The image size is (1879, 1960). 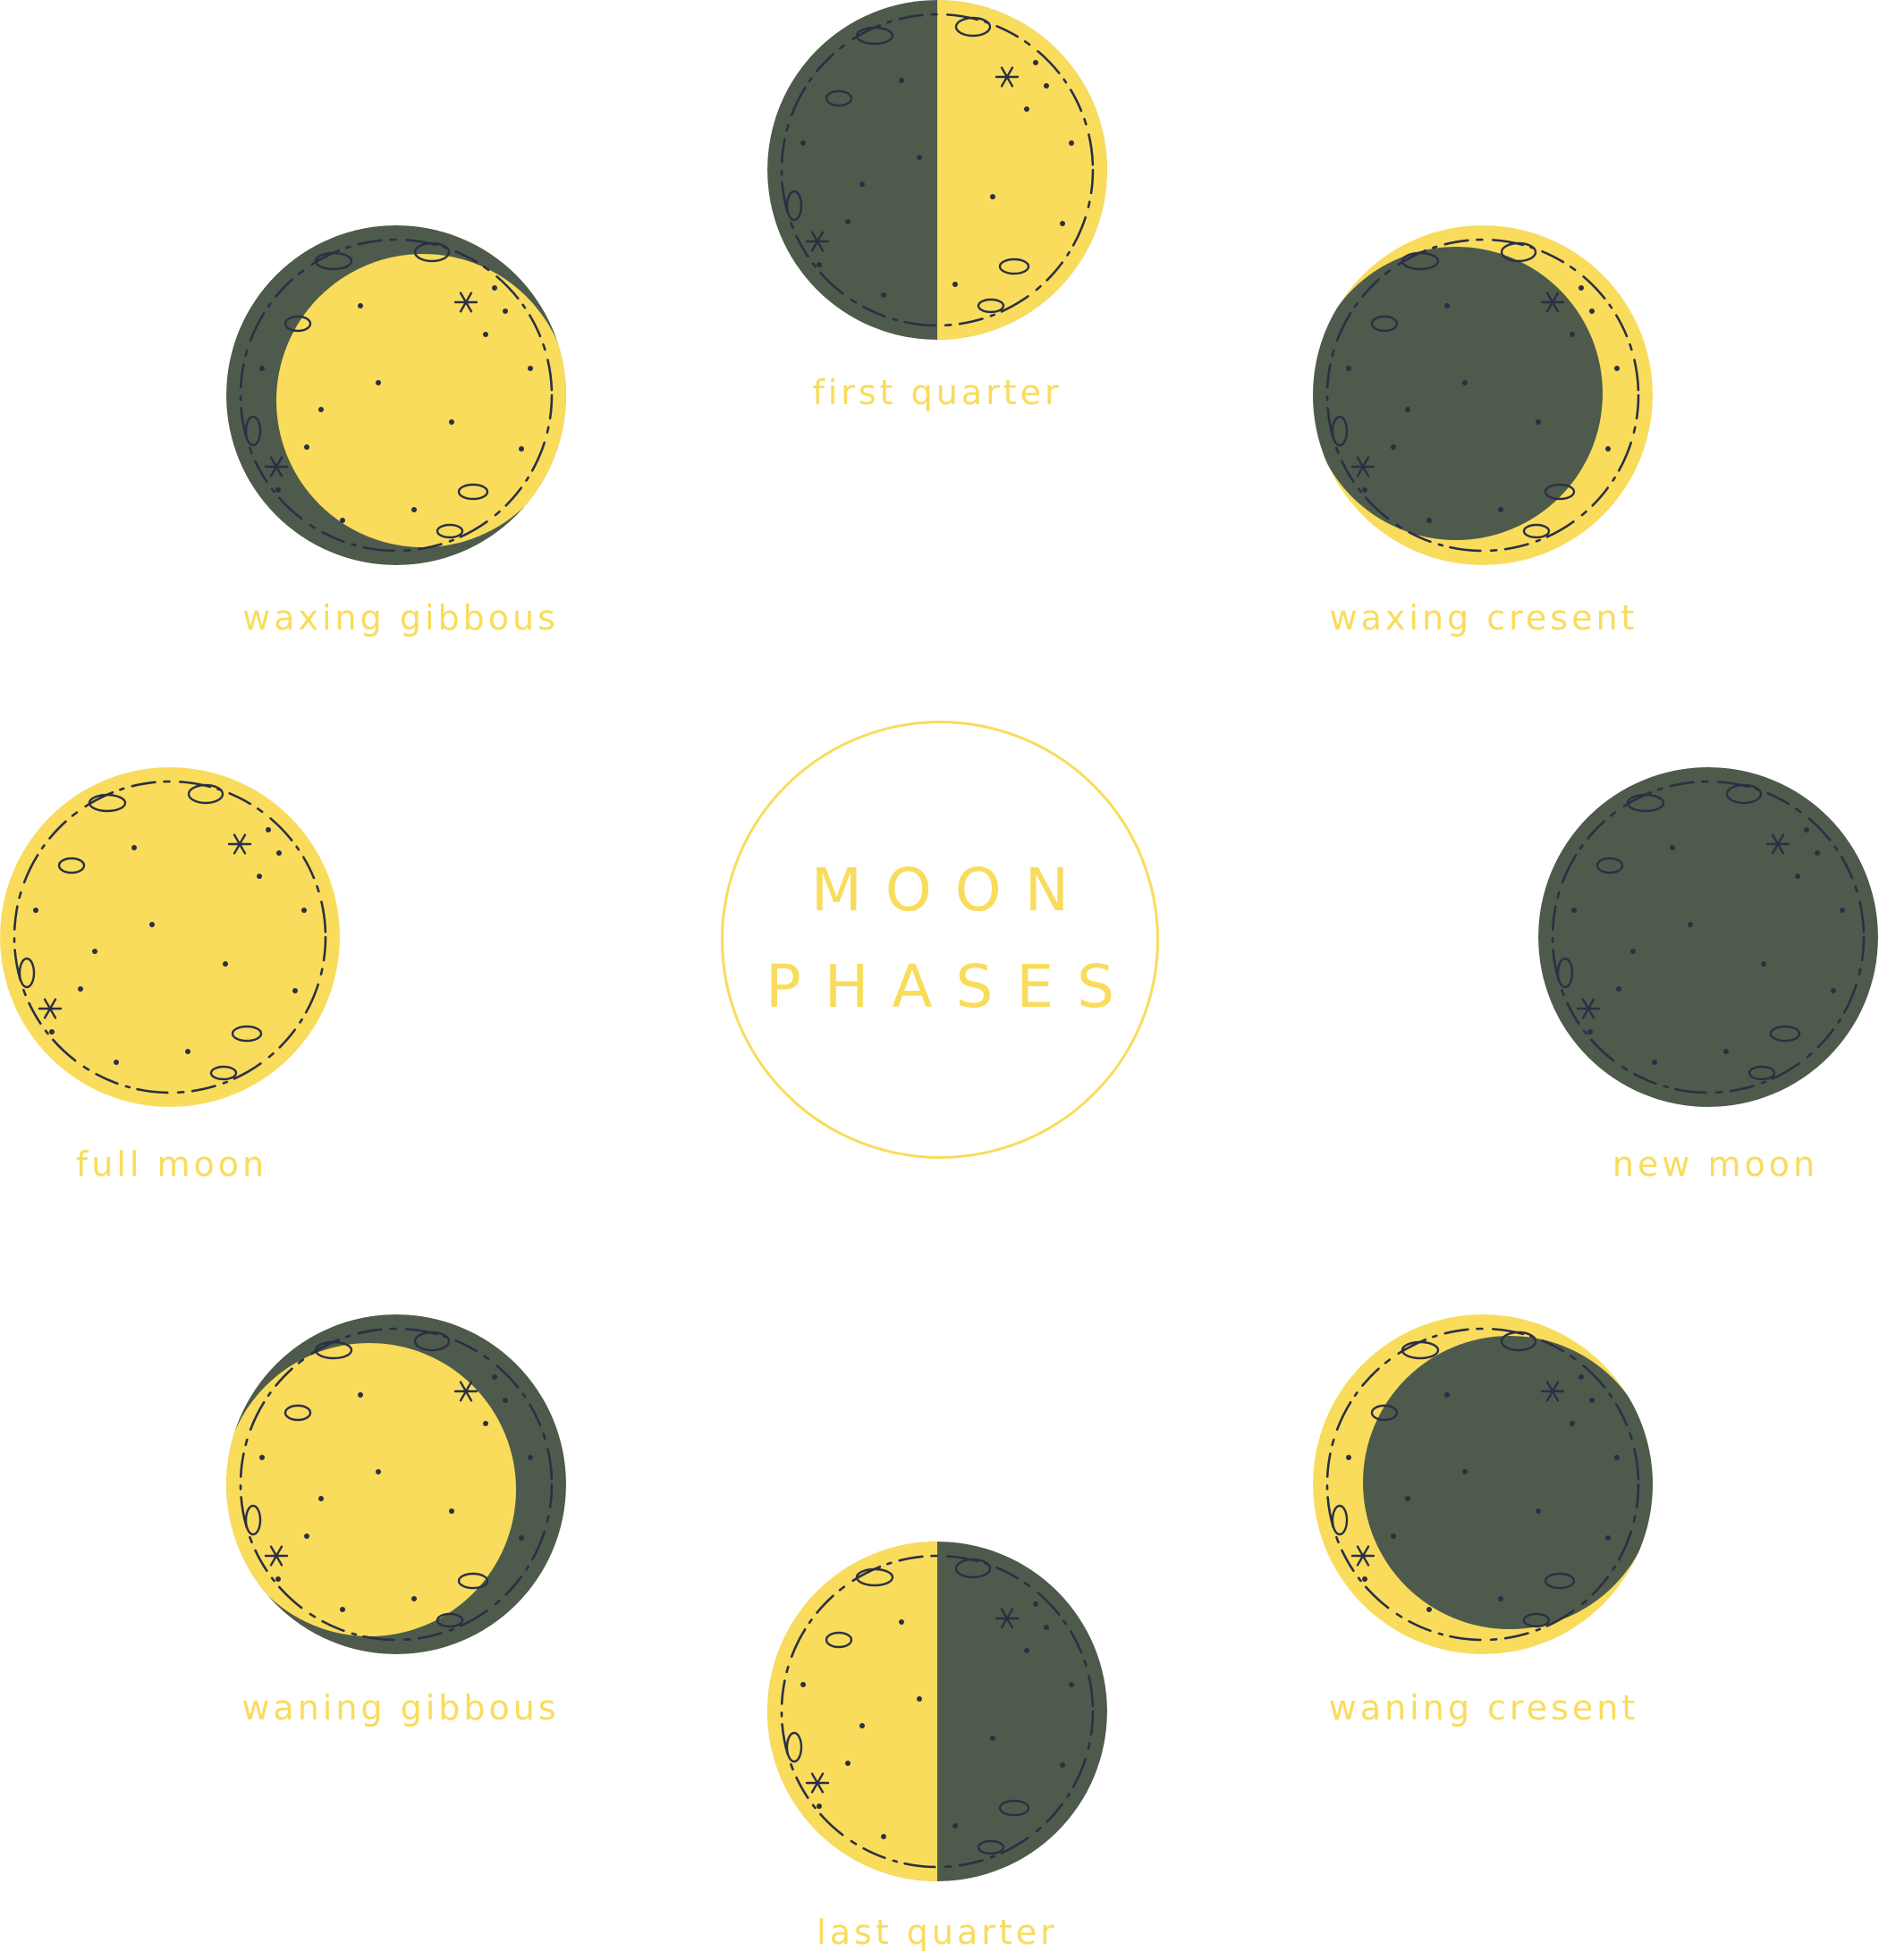 I want to click on title-line-2: PHASES, so click(x=951, y=986).